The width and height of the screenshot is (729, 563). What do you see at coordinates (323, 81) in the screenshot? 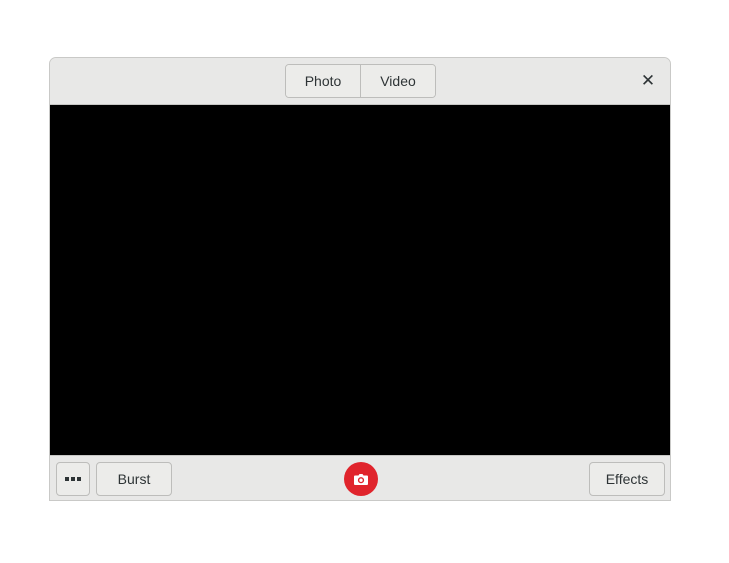
I see `tab-photo: Photo` at bounding box center [323, 81].